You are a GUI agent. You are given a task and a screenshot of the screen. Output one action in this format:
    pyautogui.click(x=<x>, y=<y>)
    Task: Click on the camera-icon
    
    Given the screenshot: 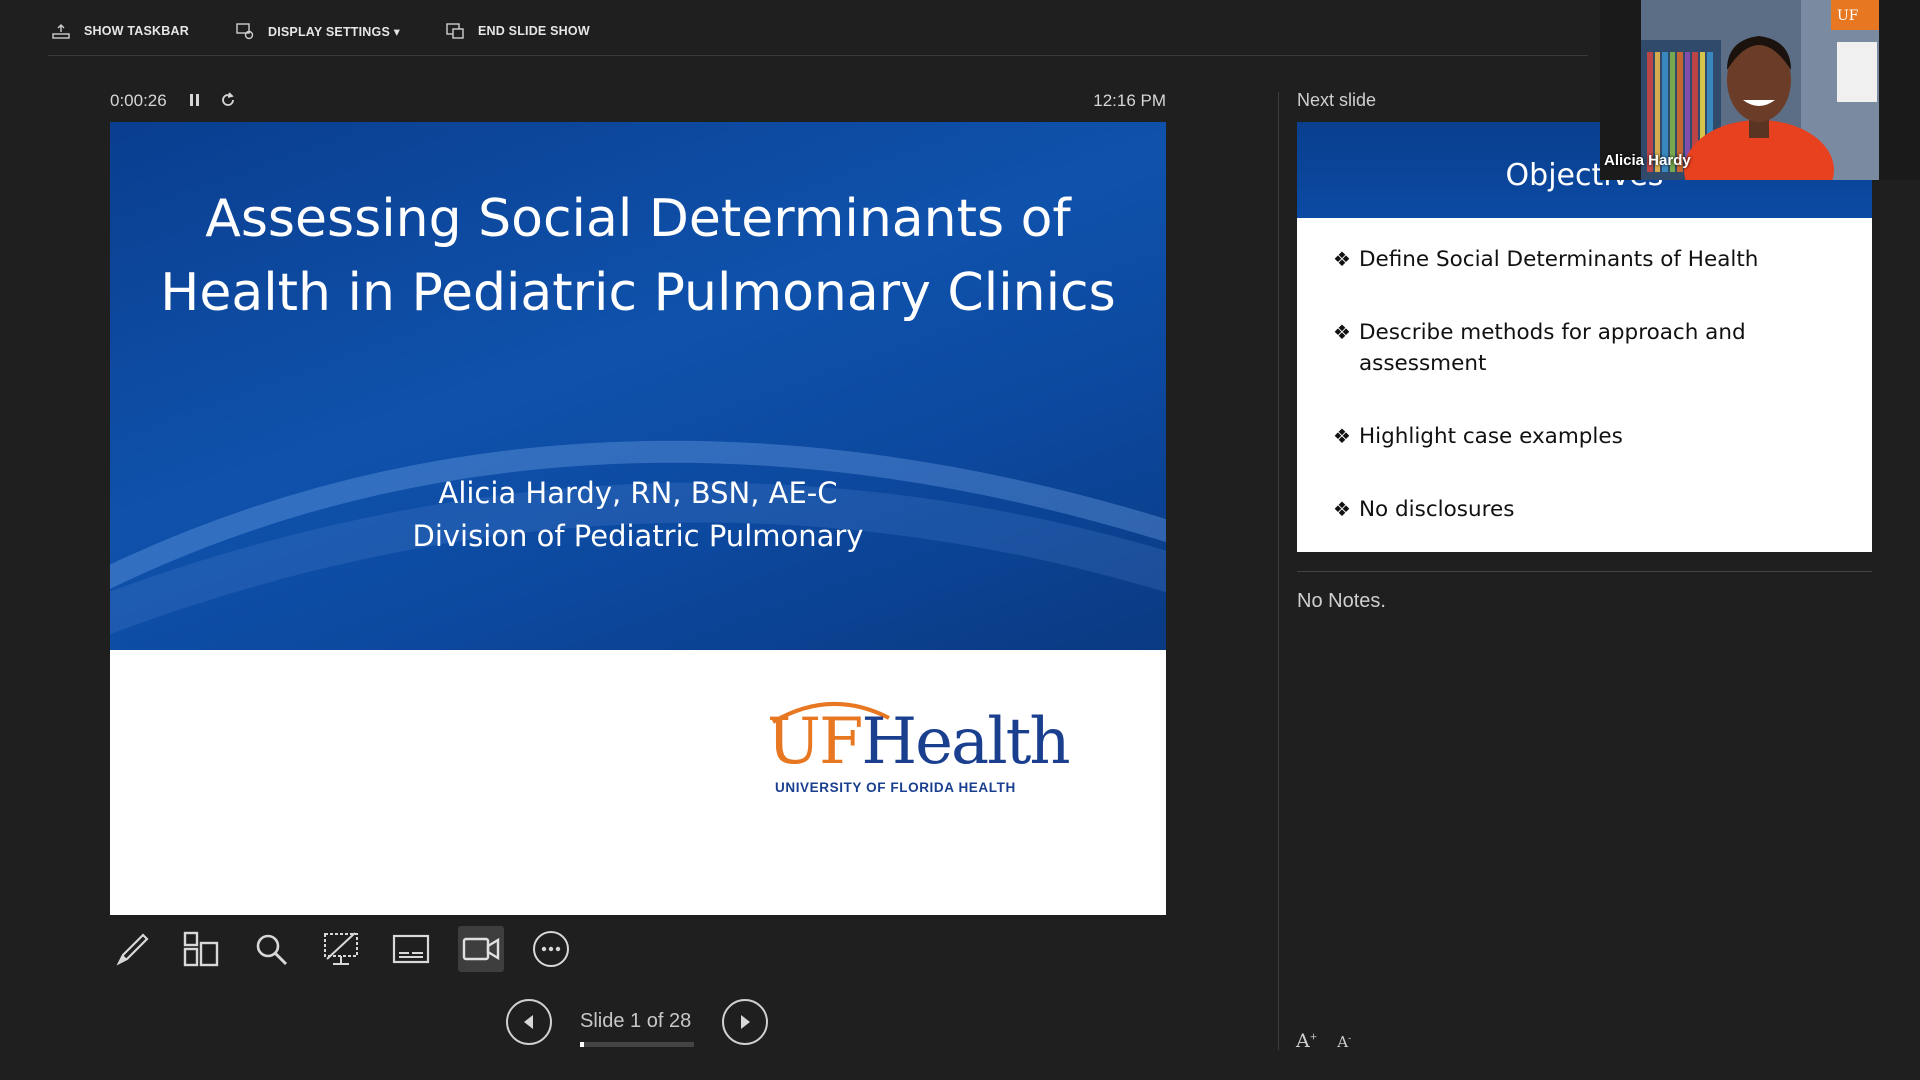 What is the action you would take?
    pyautogui.click(x=481, y=949)
    